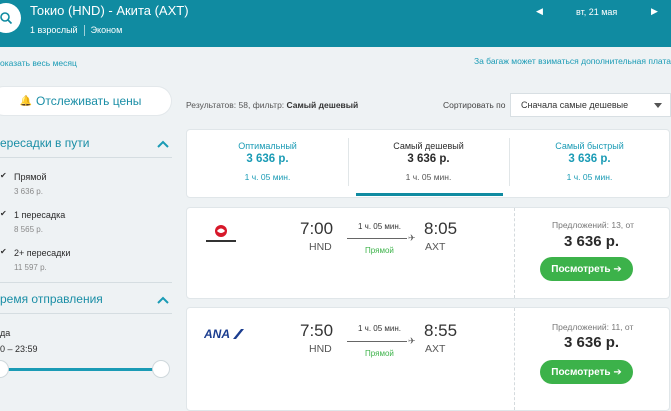 The image size is (671, 411). Describe the element at coordinates (596, 12) in the screenshot. I see `travel-date: вт, 21 мая` at that location.